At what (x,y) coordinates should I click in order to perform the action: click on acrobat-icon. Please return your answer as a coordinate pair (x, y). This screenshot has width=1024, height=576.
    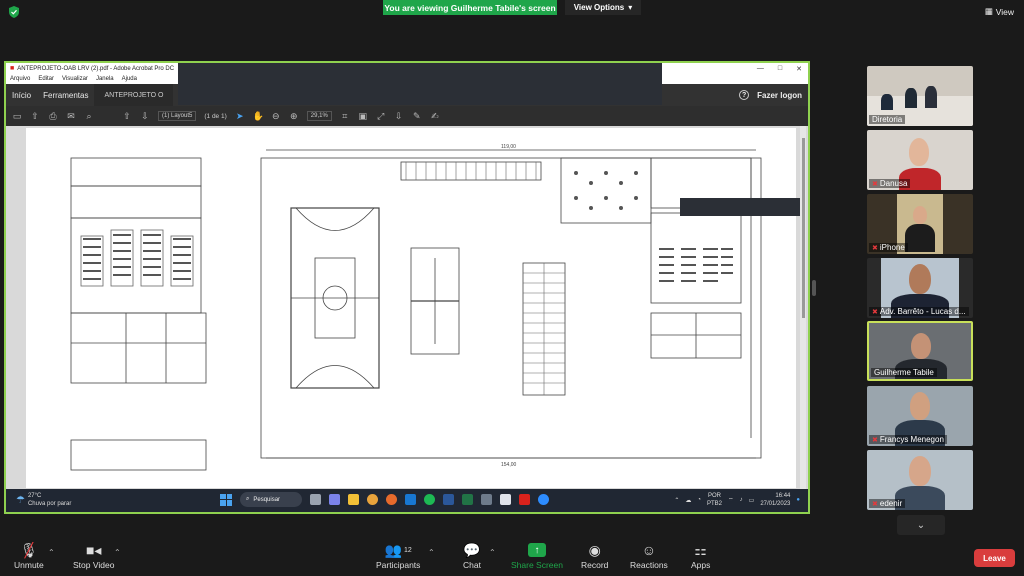
    Looking at the image, I should click on (524, 499).